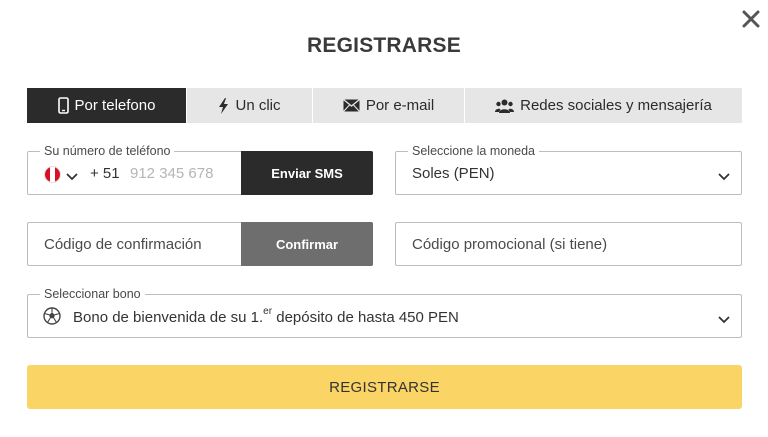  Describe the element at coordinates (52, 174) in the screenshot. I see `peru-flag-icon` at that location.